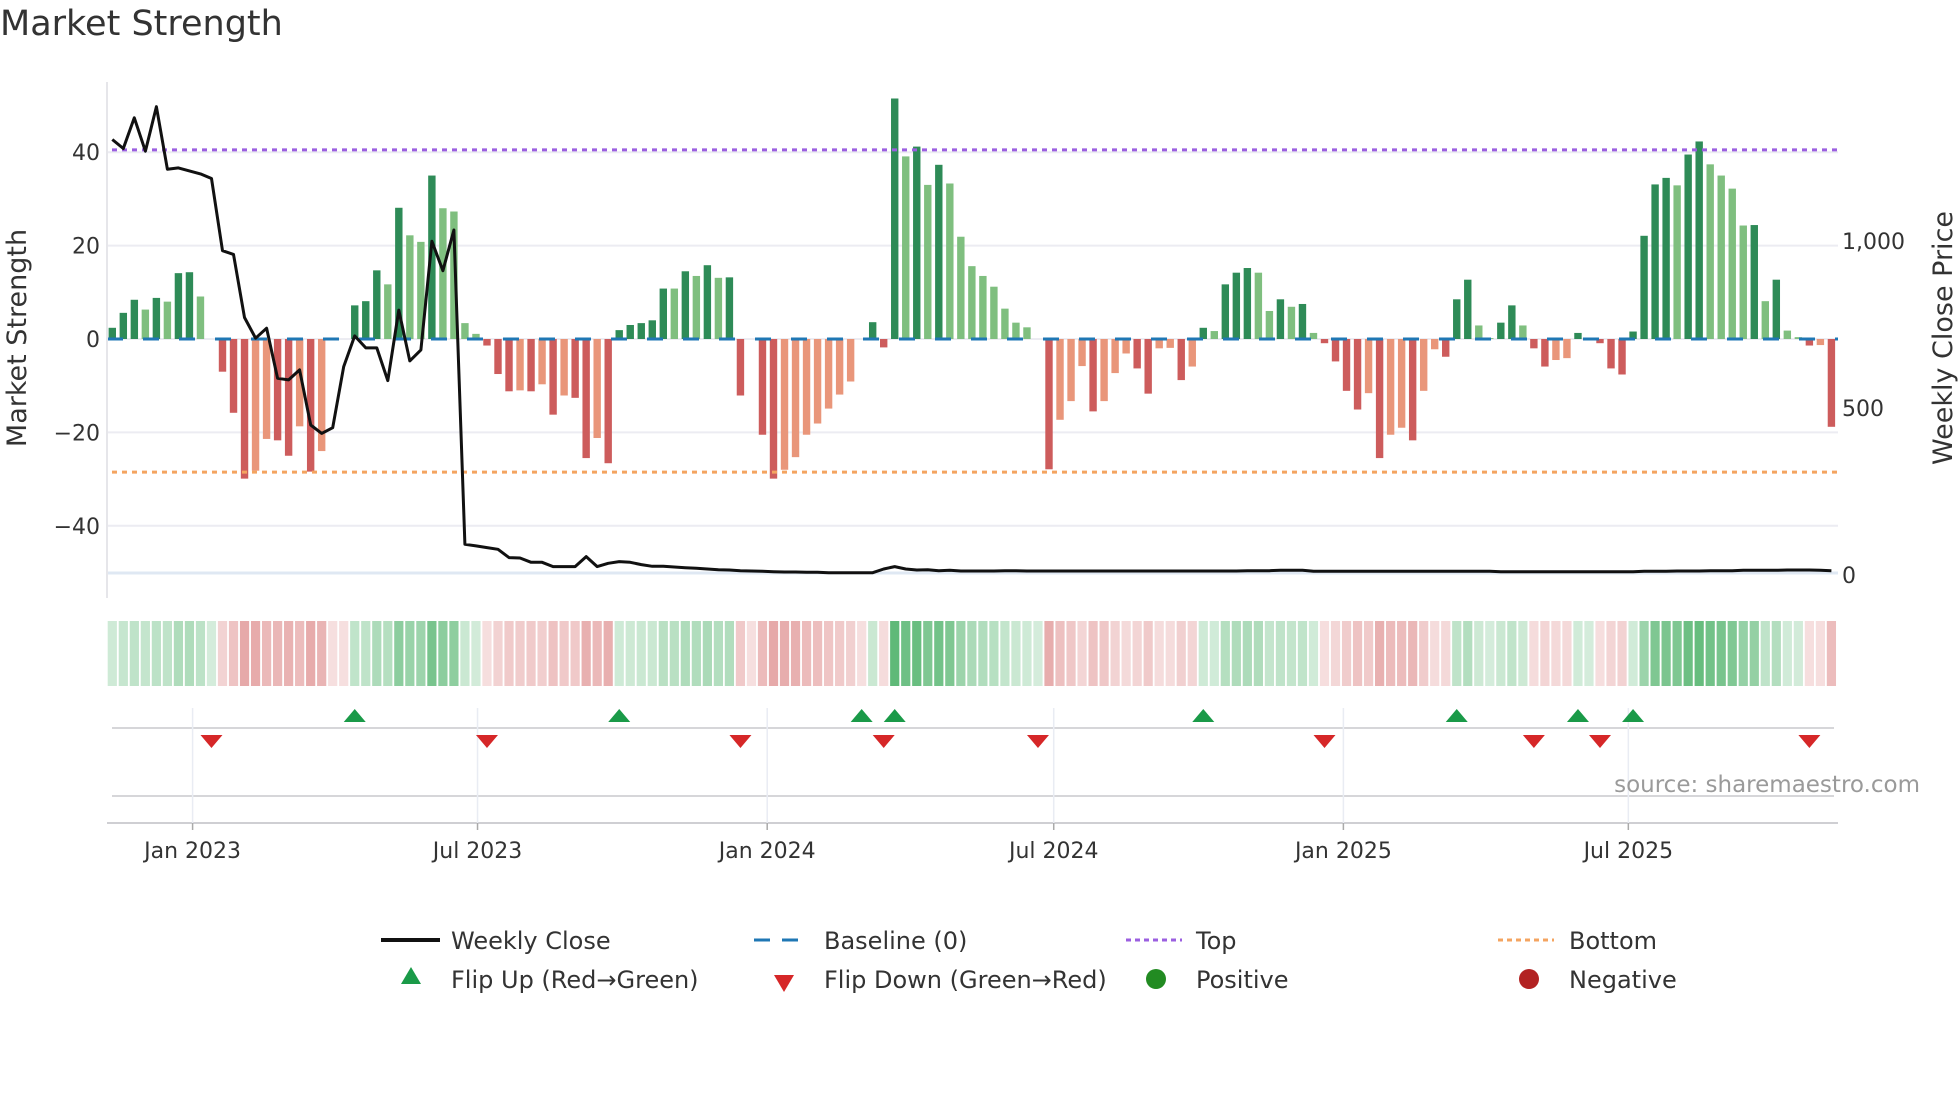 The height and width of the screenshot is (1102, 1960). I want to click on x-tick-label: Jan 2023, so click(191, 851).